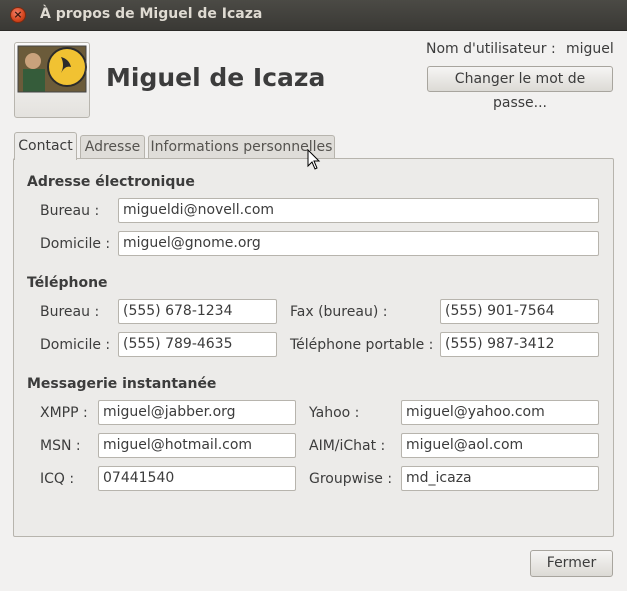 The height and width of the screenshot is (591, 627). What do you see at coordinates (57, 479) in the screenshot?
I see `im-icq-label: ICQ :` at bounding box center [57, 479].